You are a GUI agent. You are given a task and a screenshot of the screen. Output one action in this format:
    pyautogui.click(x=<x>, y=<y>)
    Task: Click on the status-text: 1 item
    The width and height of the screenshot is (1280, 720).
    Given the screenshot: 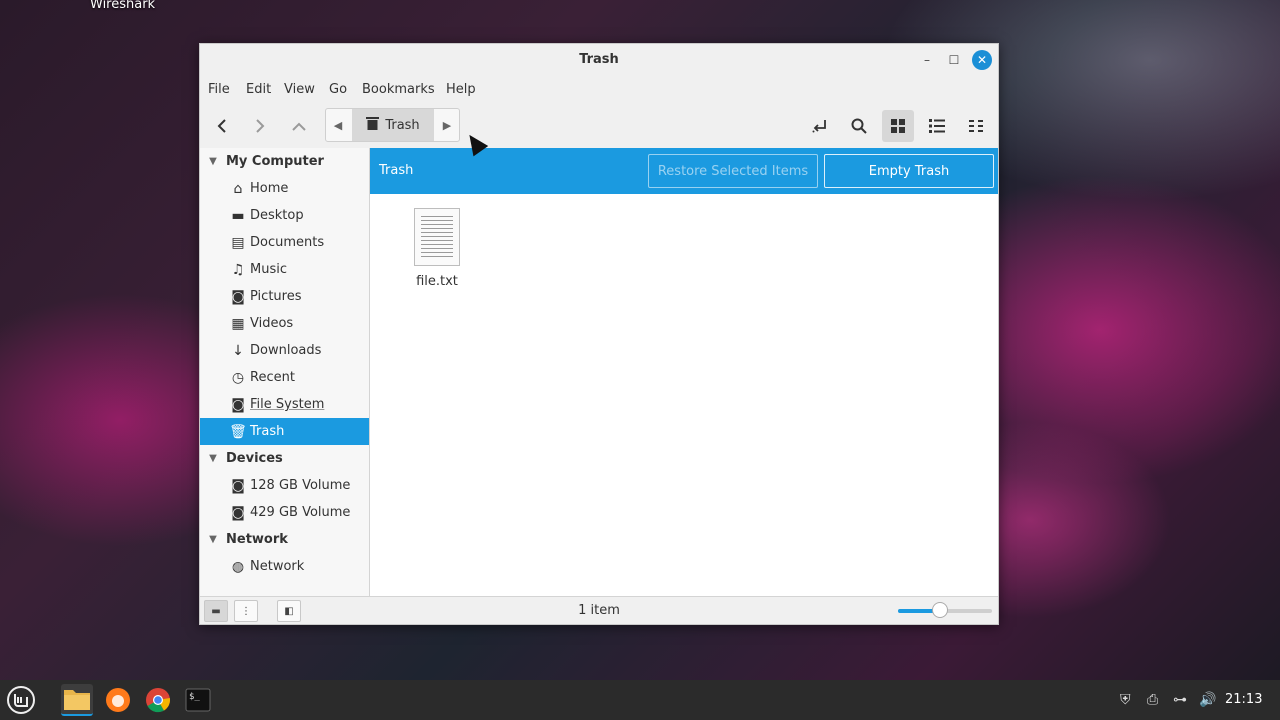 What is the action you would take?
    pyautogui.click(x=599, y=610)
    